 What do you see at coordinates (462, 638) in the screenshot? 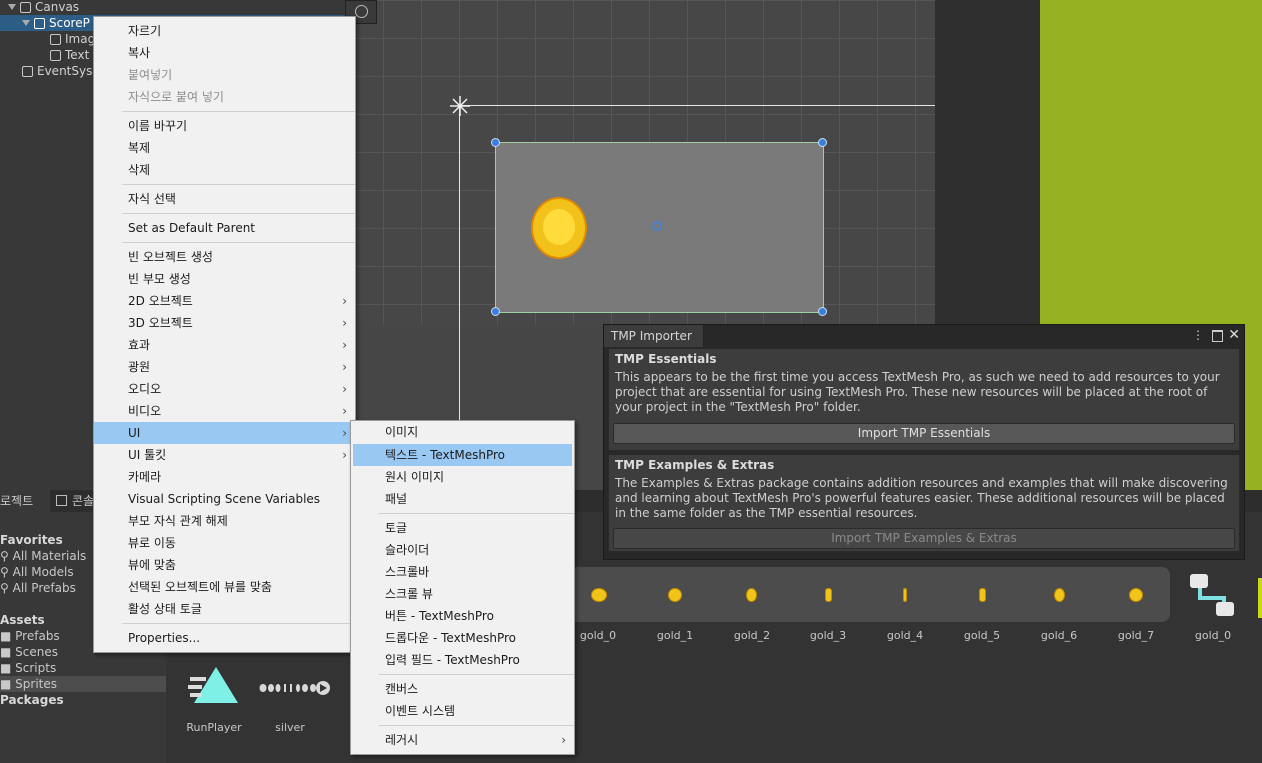
I see `submenu-item-dropdown-tmp: 드롭다운 - TextMeshPro` at bounding box center [462, 638].